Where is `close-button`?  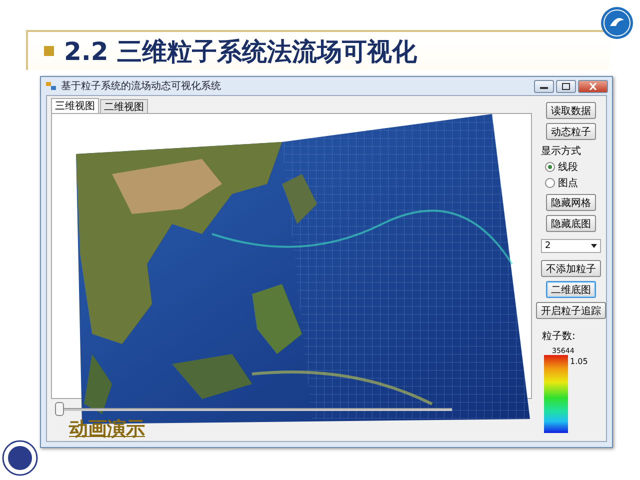 close-button is located at coordinates (593, 86).